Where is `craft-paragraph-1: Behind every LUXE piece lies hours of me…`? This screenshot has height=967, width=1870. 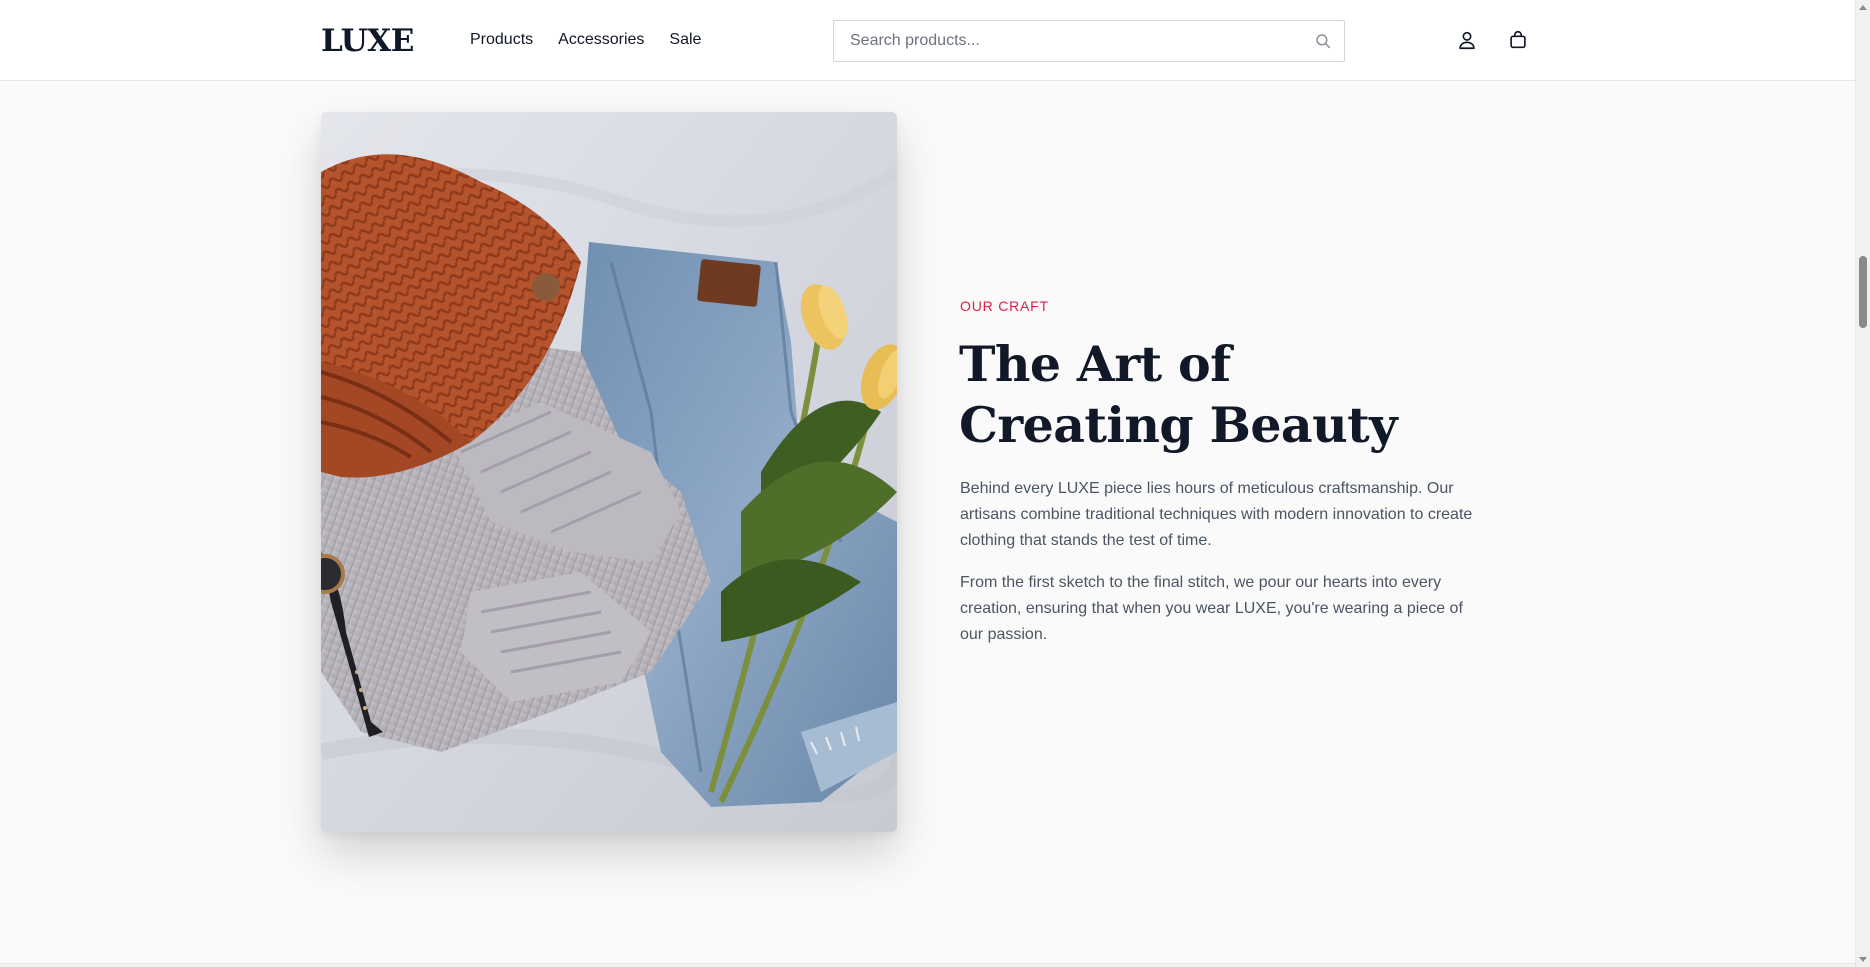 craft-paragraph-1: Behind every LUXE piece lies hours of me… is located at coordinates (1216, 514).